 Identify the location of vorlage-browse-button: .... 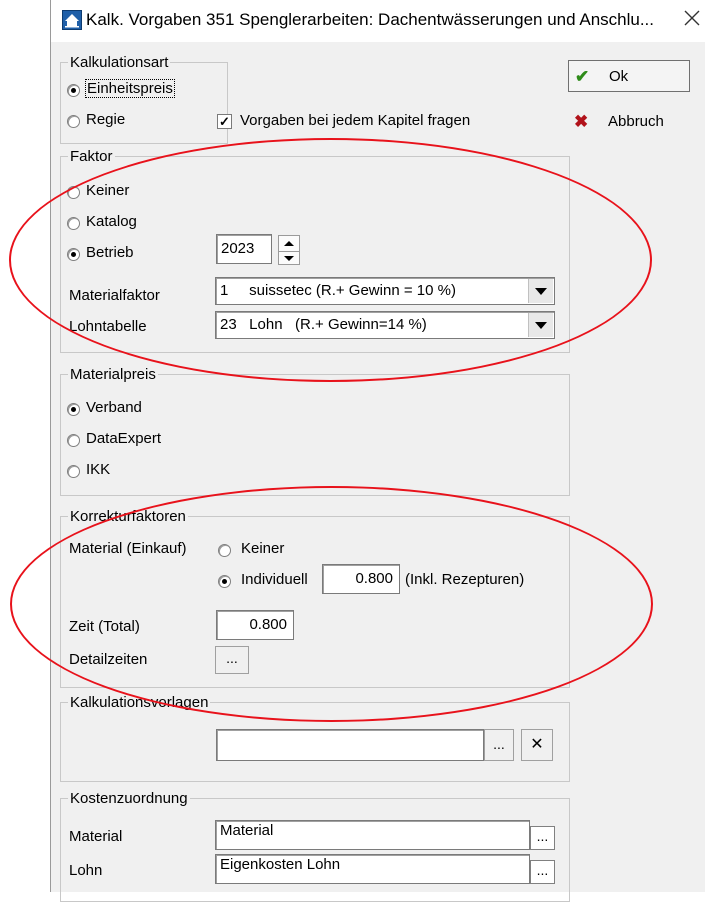
(499, 745).